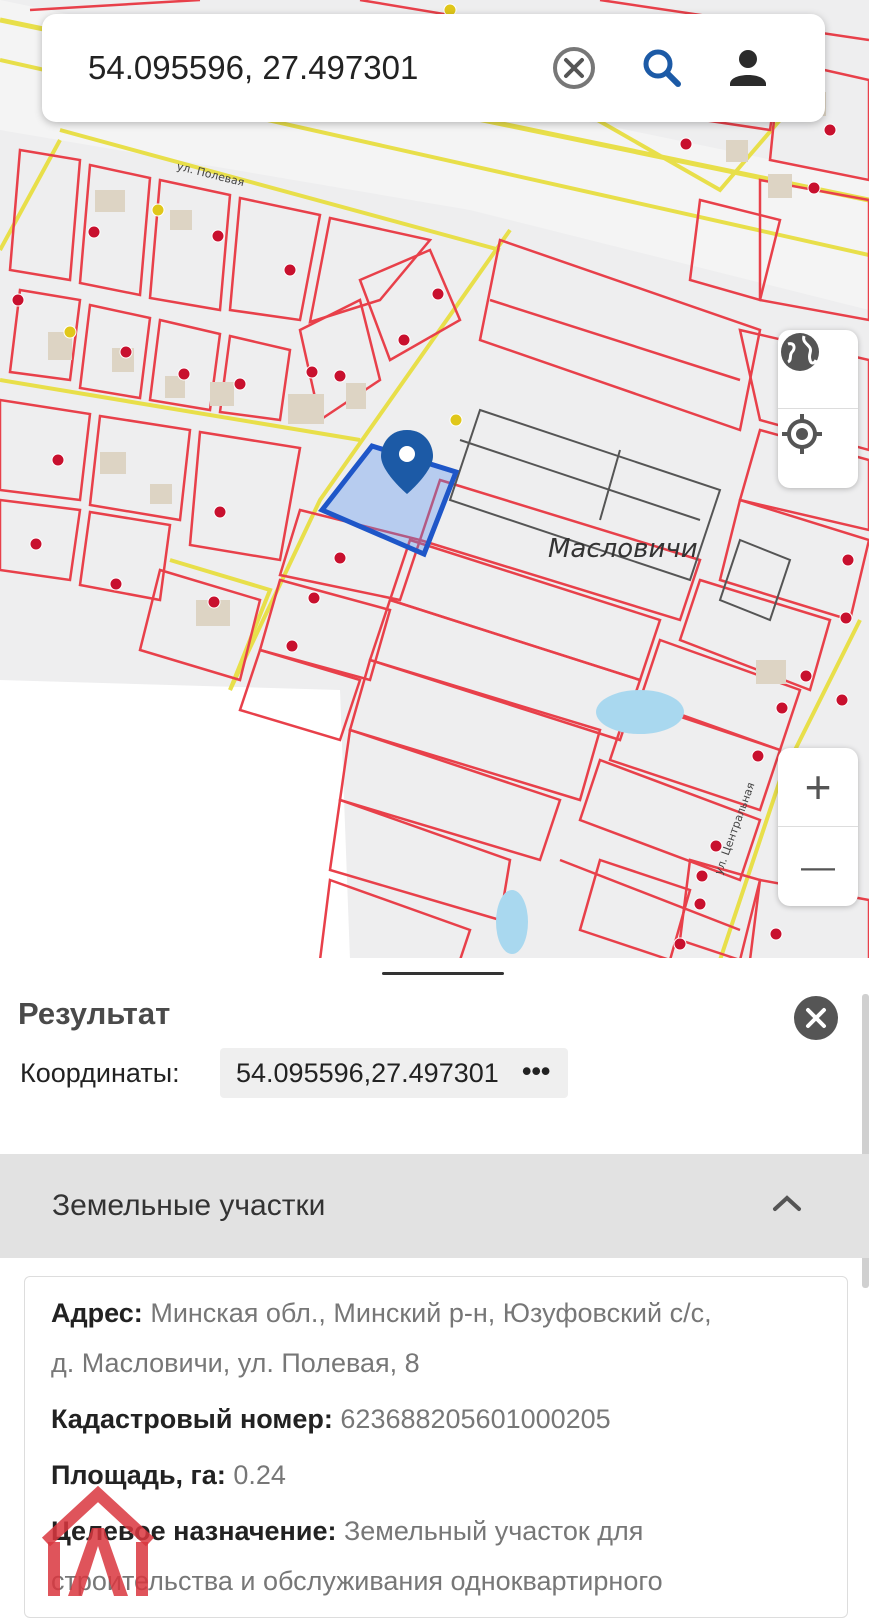 This screenshot has width=869, height=1618. Describe the element at coordinates (94, 1013) in the screenshot. I see `sheet-title: Результат` at that location.